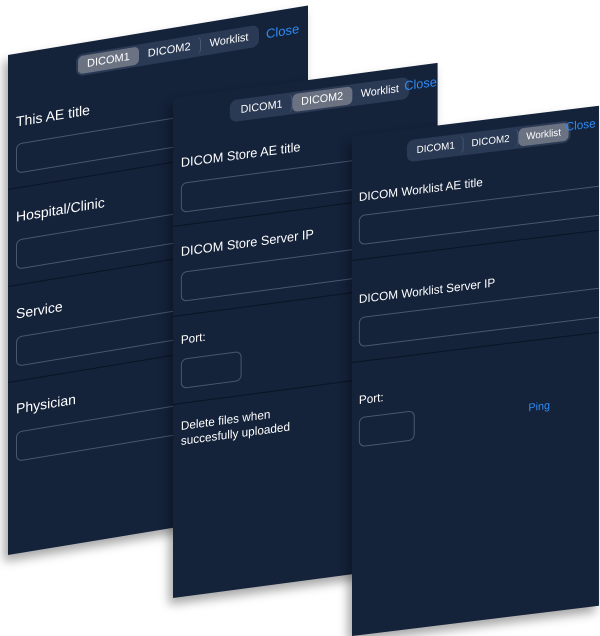 The width and height of the screenshot is (600, 636). I want to click on worklist-server-ip-label: DICOM Worklist Server IP, so click(427, 291).